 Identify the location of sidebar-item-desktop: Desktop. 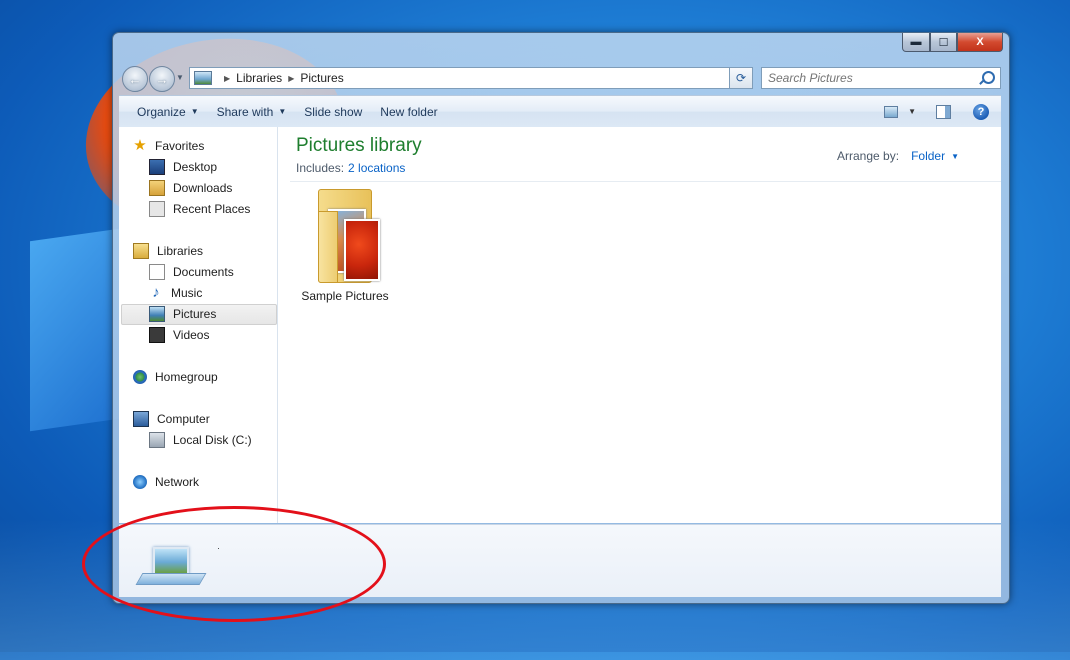
(183, 167).